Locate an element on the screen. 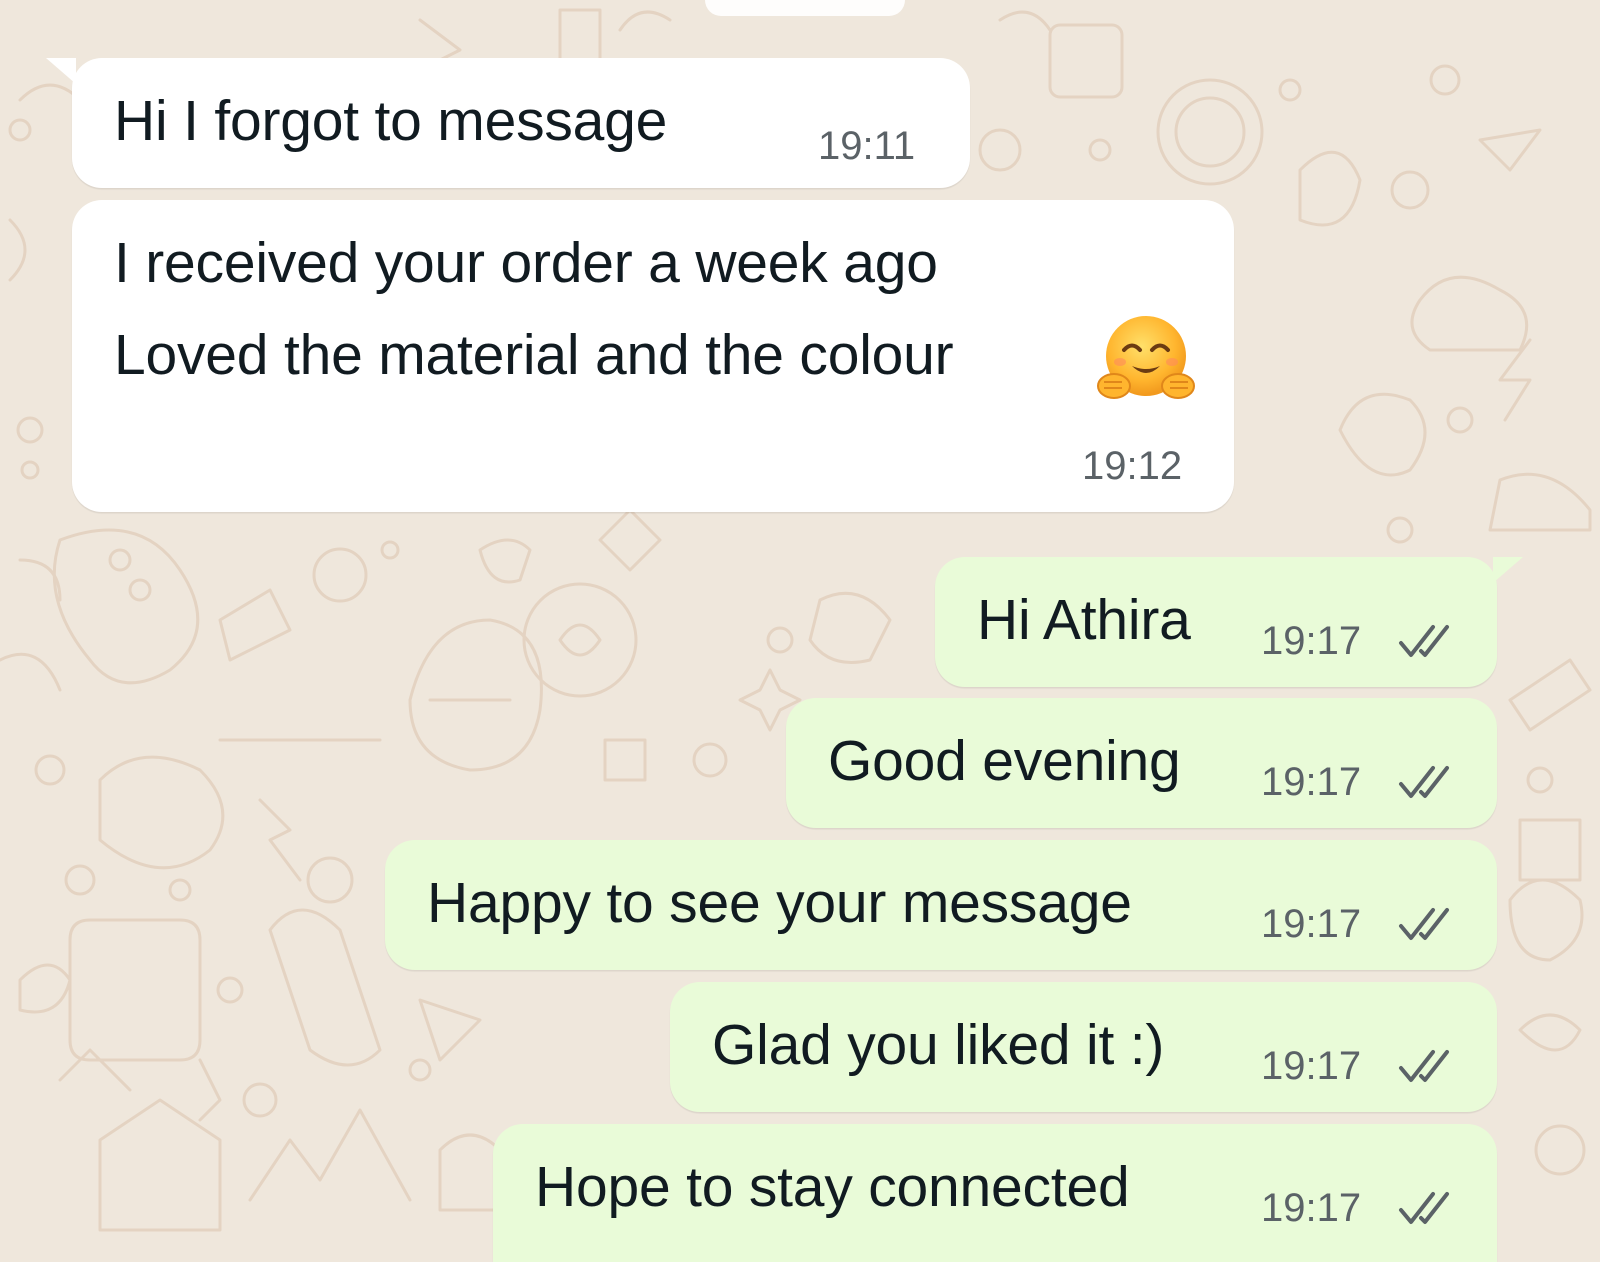  outgoing-message-bubble: Hope to stay connected 19:17 is located at coordinates (995, 1193).